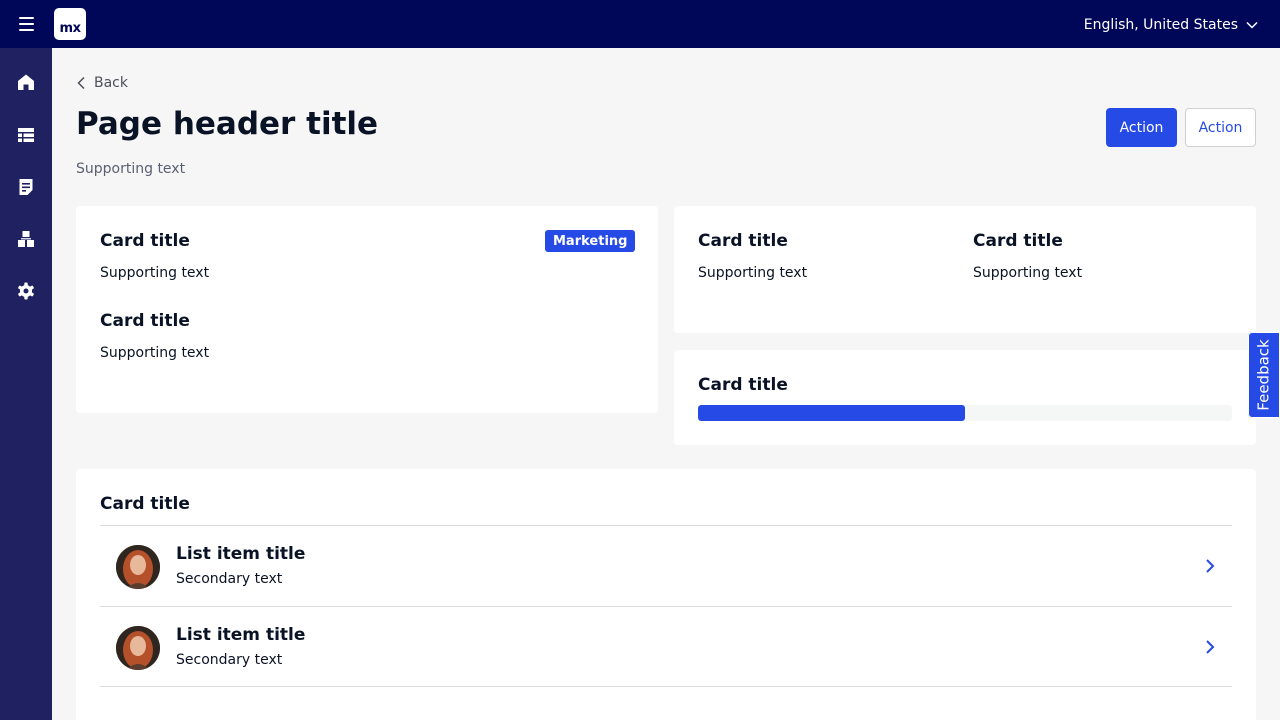  I want to click on card-progress: Card title, so click(965, 397).